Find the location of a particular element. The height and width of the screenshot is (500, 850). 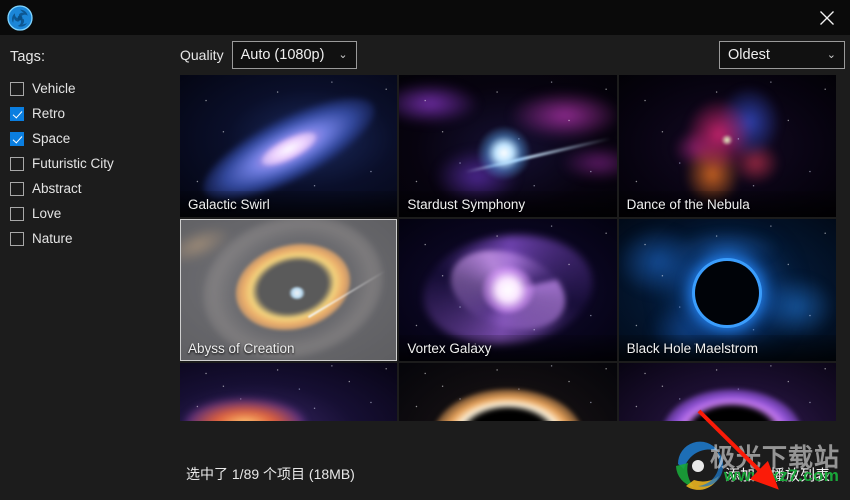

quality-label: Quality is located at coordinates (202, 55).